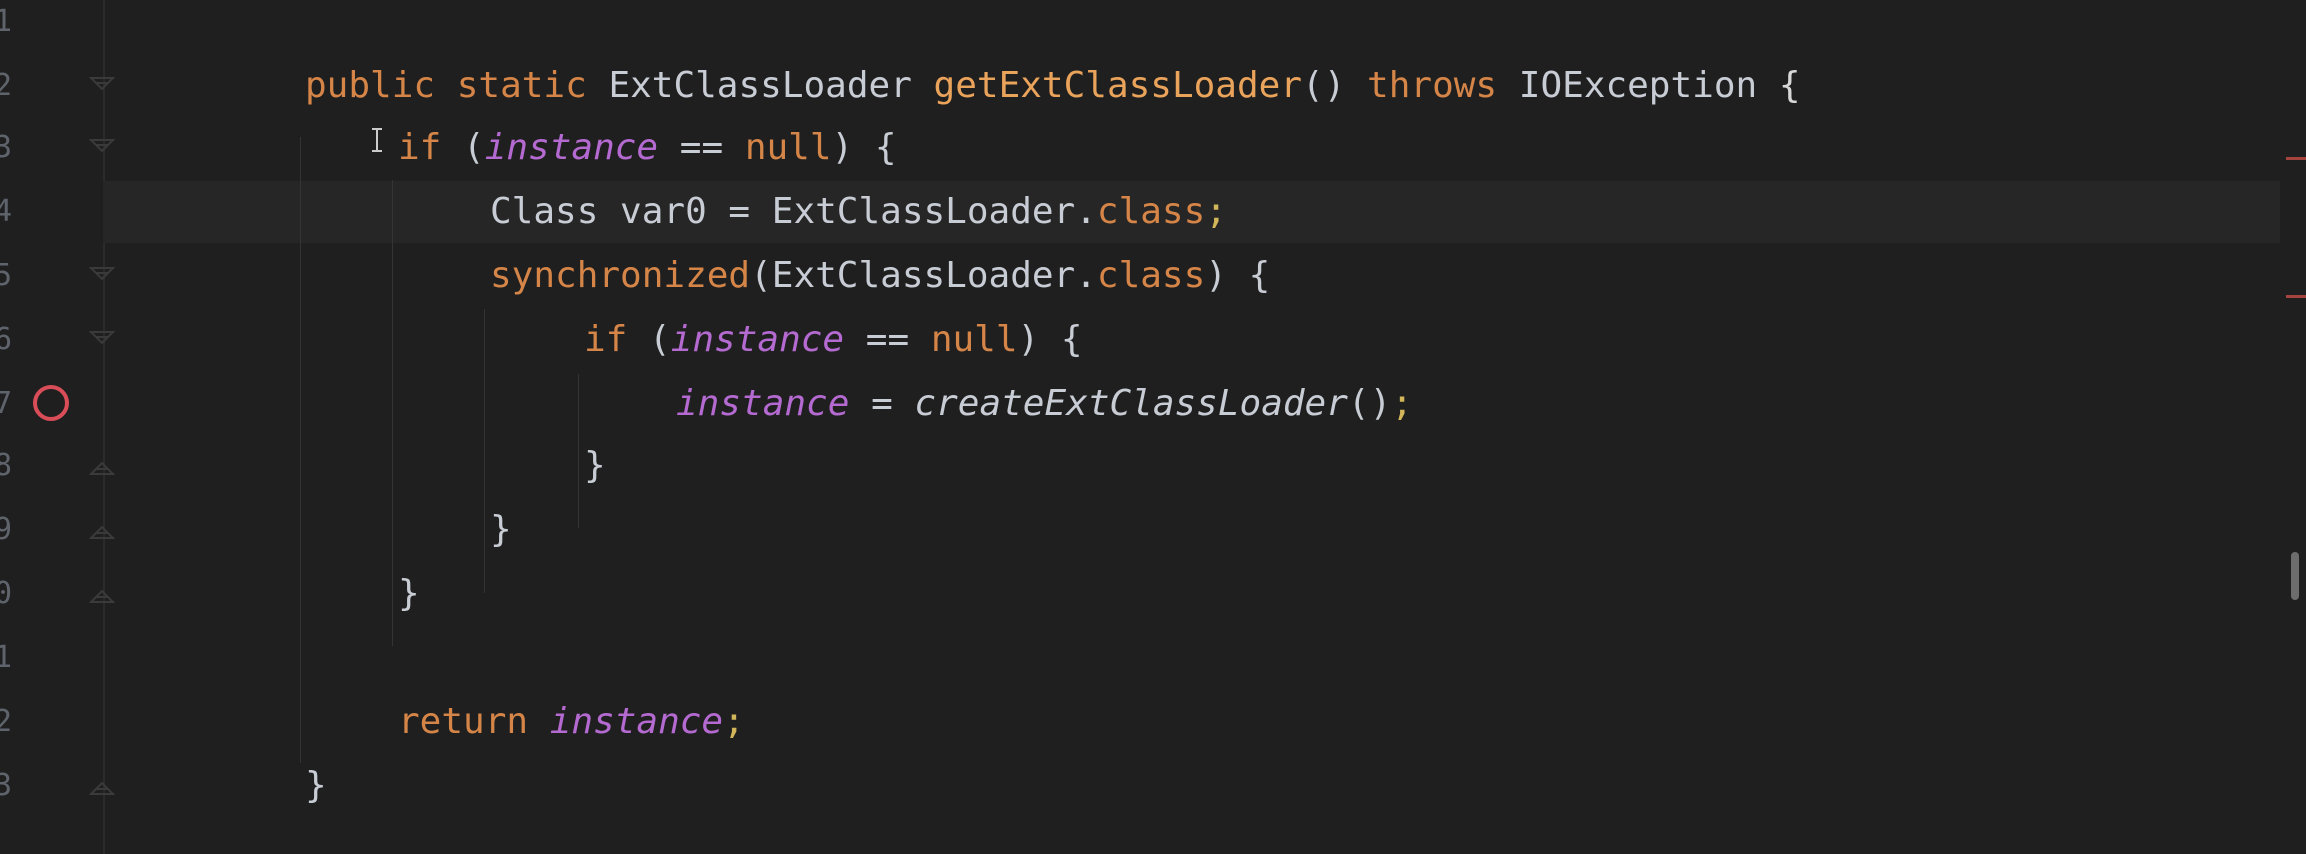 This screenshot has width=2306, height=854. I want to click on code-token: synchronized, so click(620, 275).